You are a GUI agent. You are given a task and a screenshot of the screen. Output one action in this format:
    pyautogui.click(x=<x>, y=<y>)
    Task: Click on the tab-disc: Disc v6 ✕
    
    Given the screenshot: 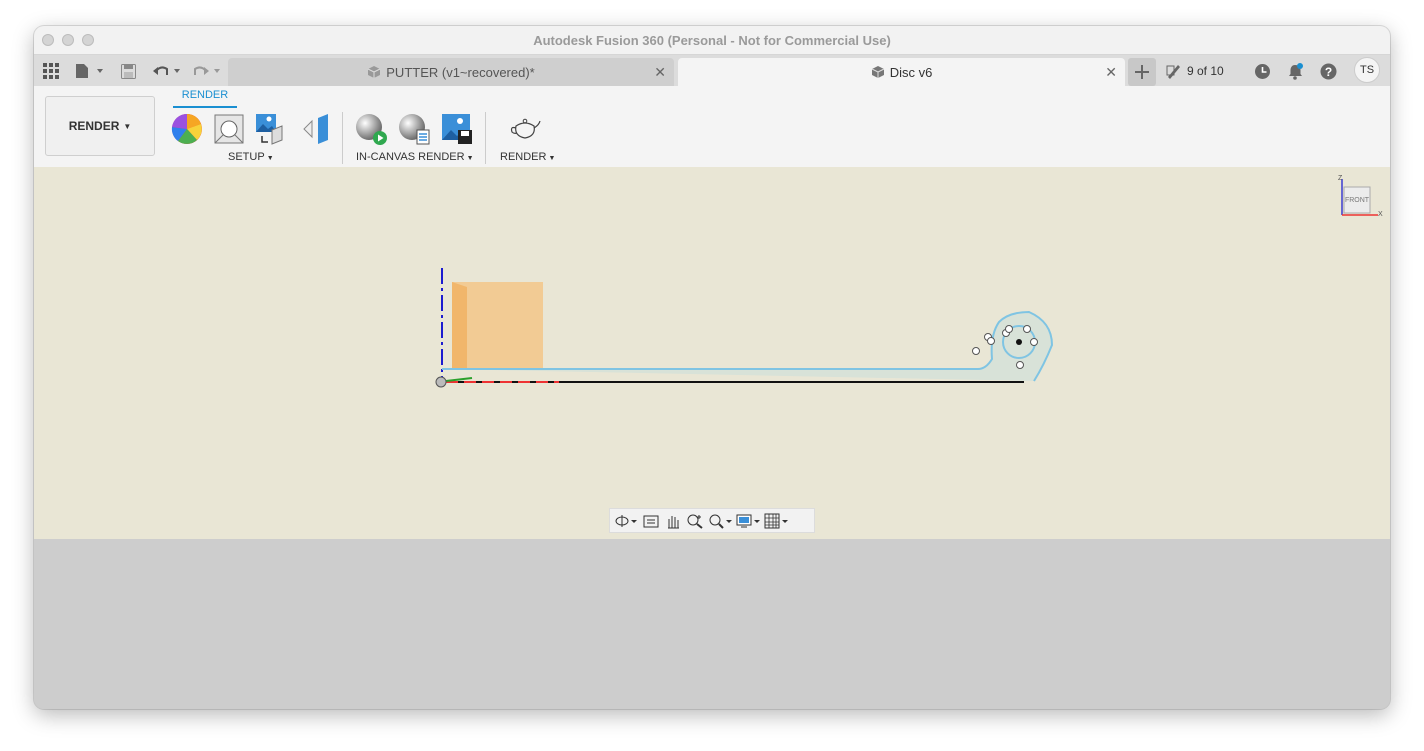 What is the action you would take?
    pyautogui.click(x=901, y=72)
    